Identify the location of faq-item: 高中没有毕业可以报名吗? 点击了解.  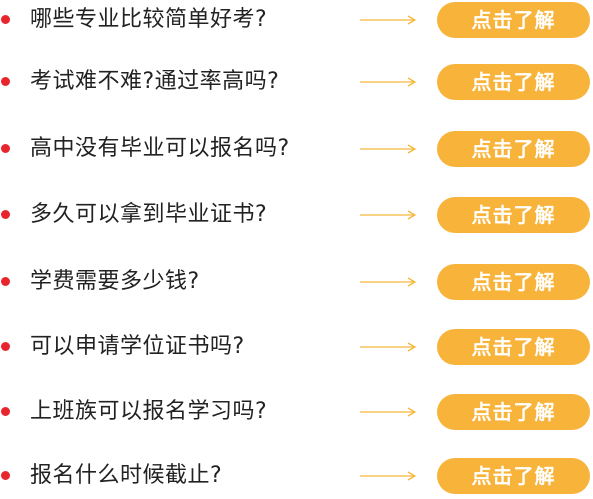
(296, 149).